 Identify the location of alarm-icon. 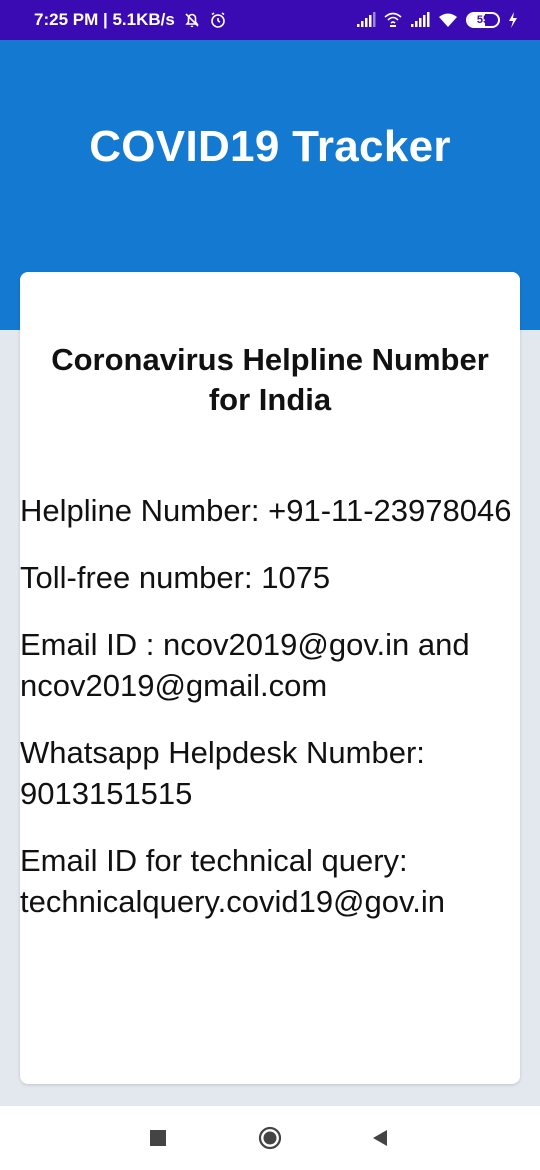
(218, 20).